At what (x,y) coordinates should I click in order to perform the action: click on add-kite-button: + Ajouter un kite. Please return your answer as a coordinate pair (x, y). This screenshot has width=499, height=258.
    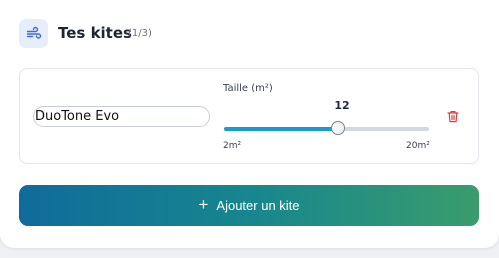
    Looking at the image, I should click on (249, 205).